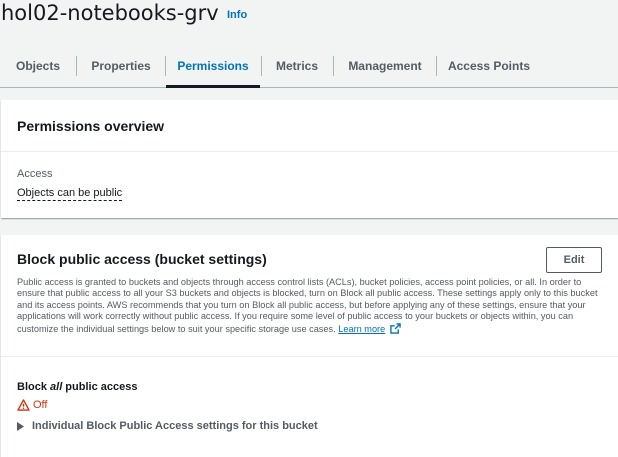 The width and height of the screenshot is (618, 457). I want to click on caret-right-icon, so click(20, 426).